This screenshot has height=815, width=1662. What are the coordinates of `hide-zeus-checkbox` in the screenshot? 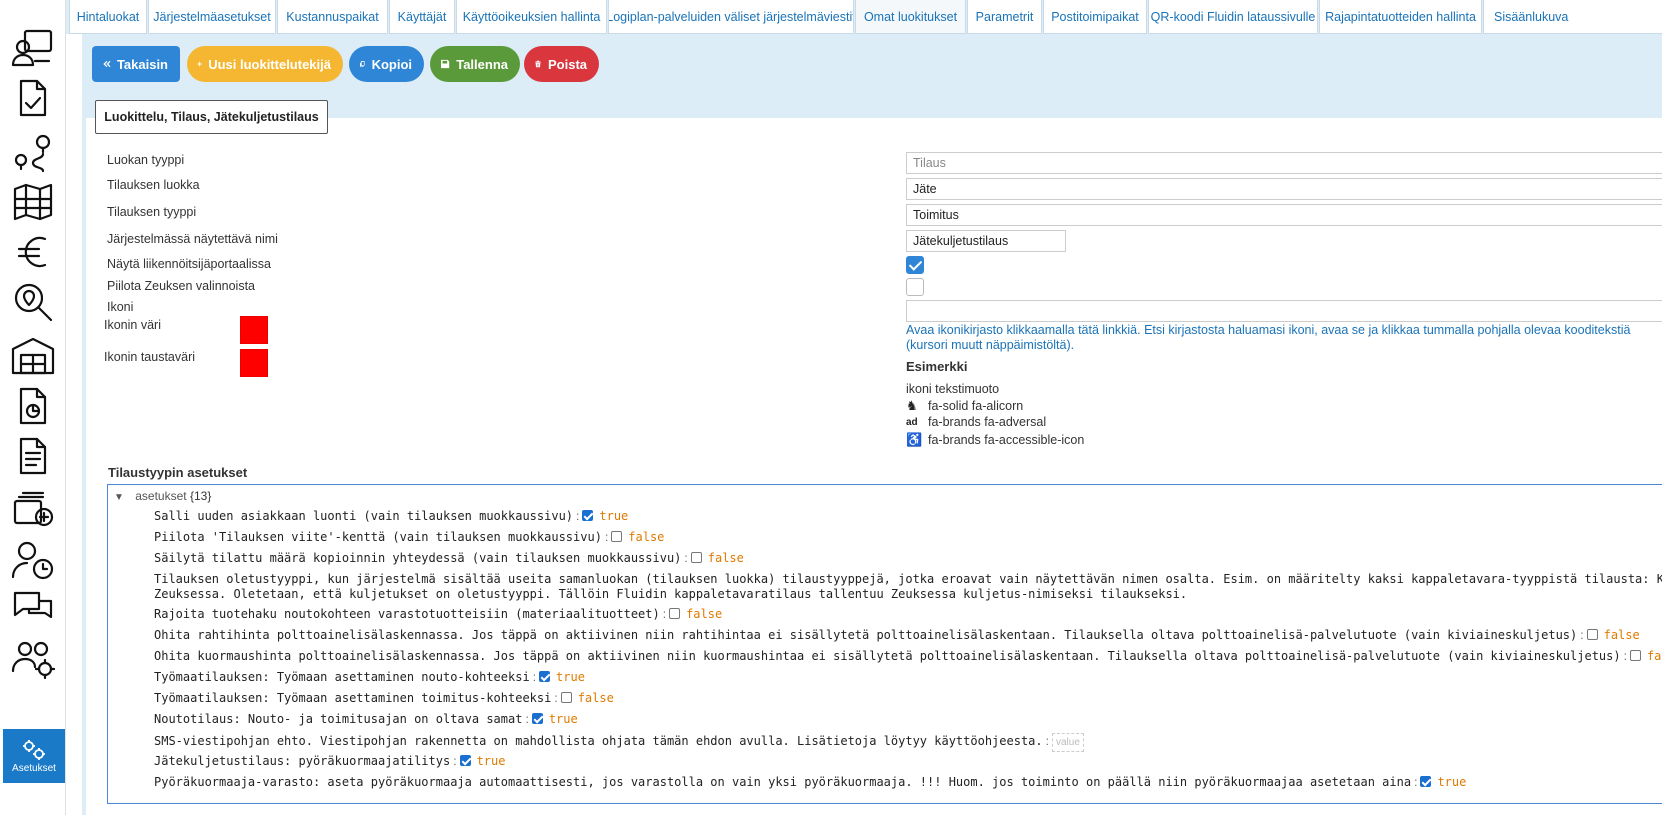 It's located at (915, 287).